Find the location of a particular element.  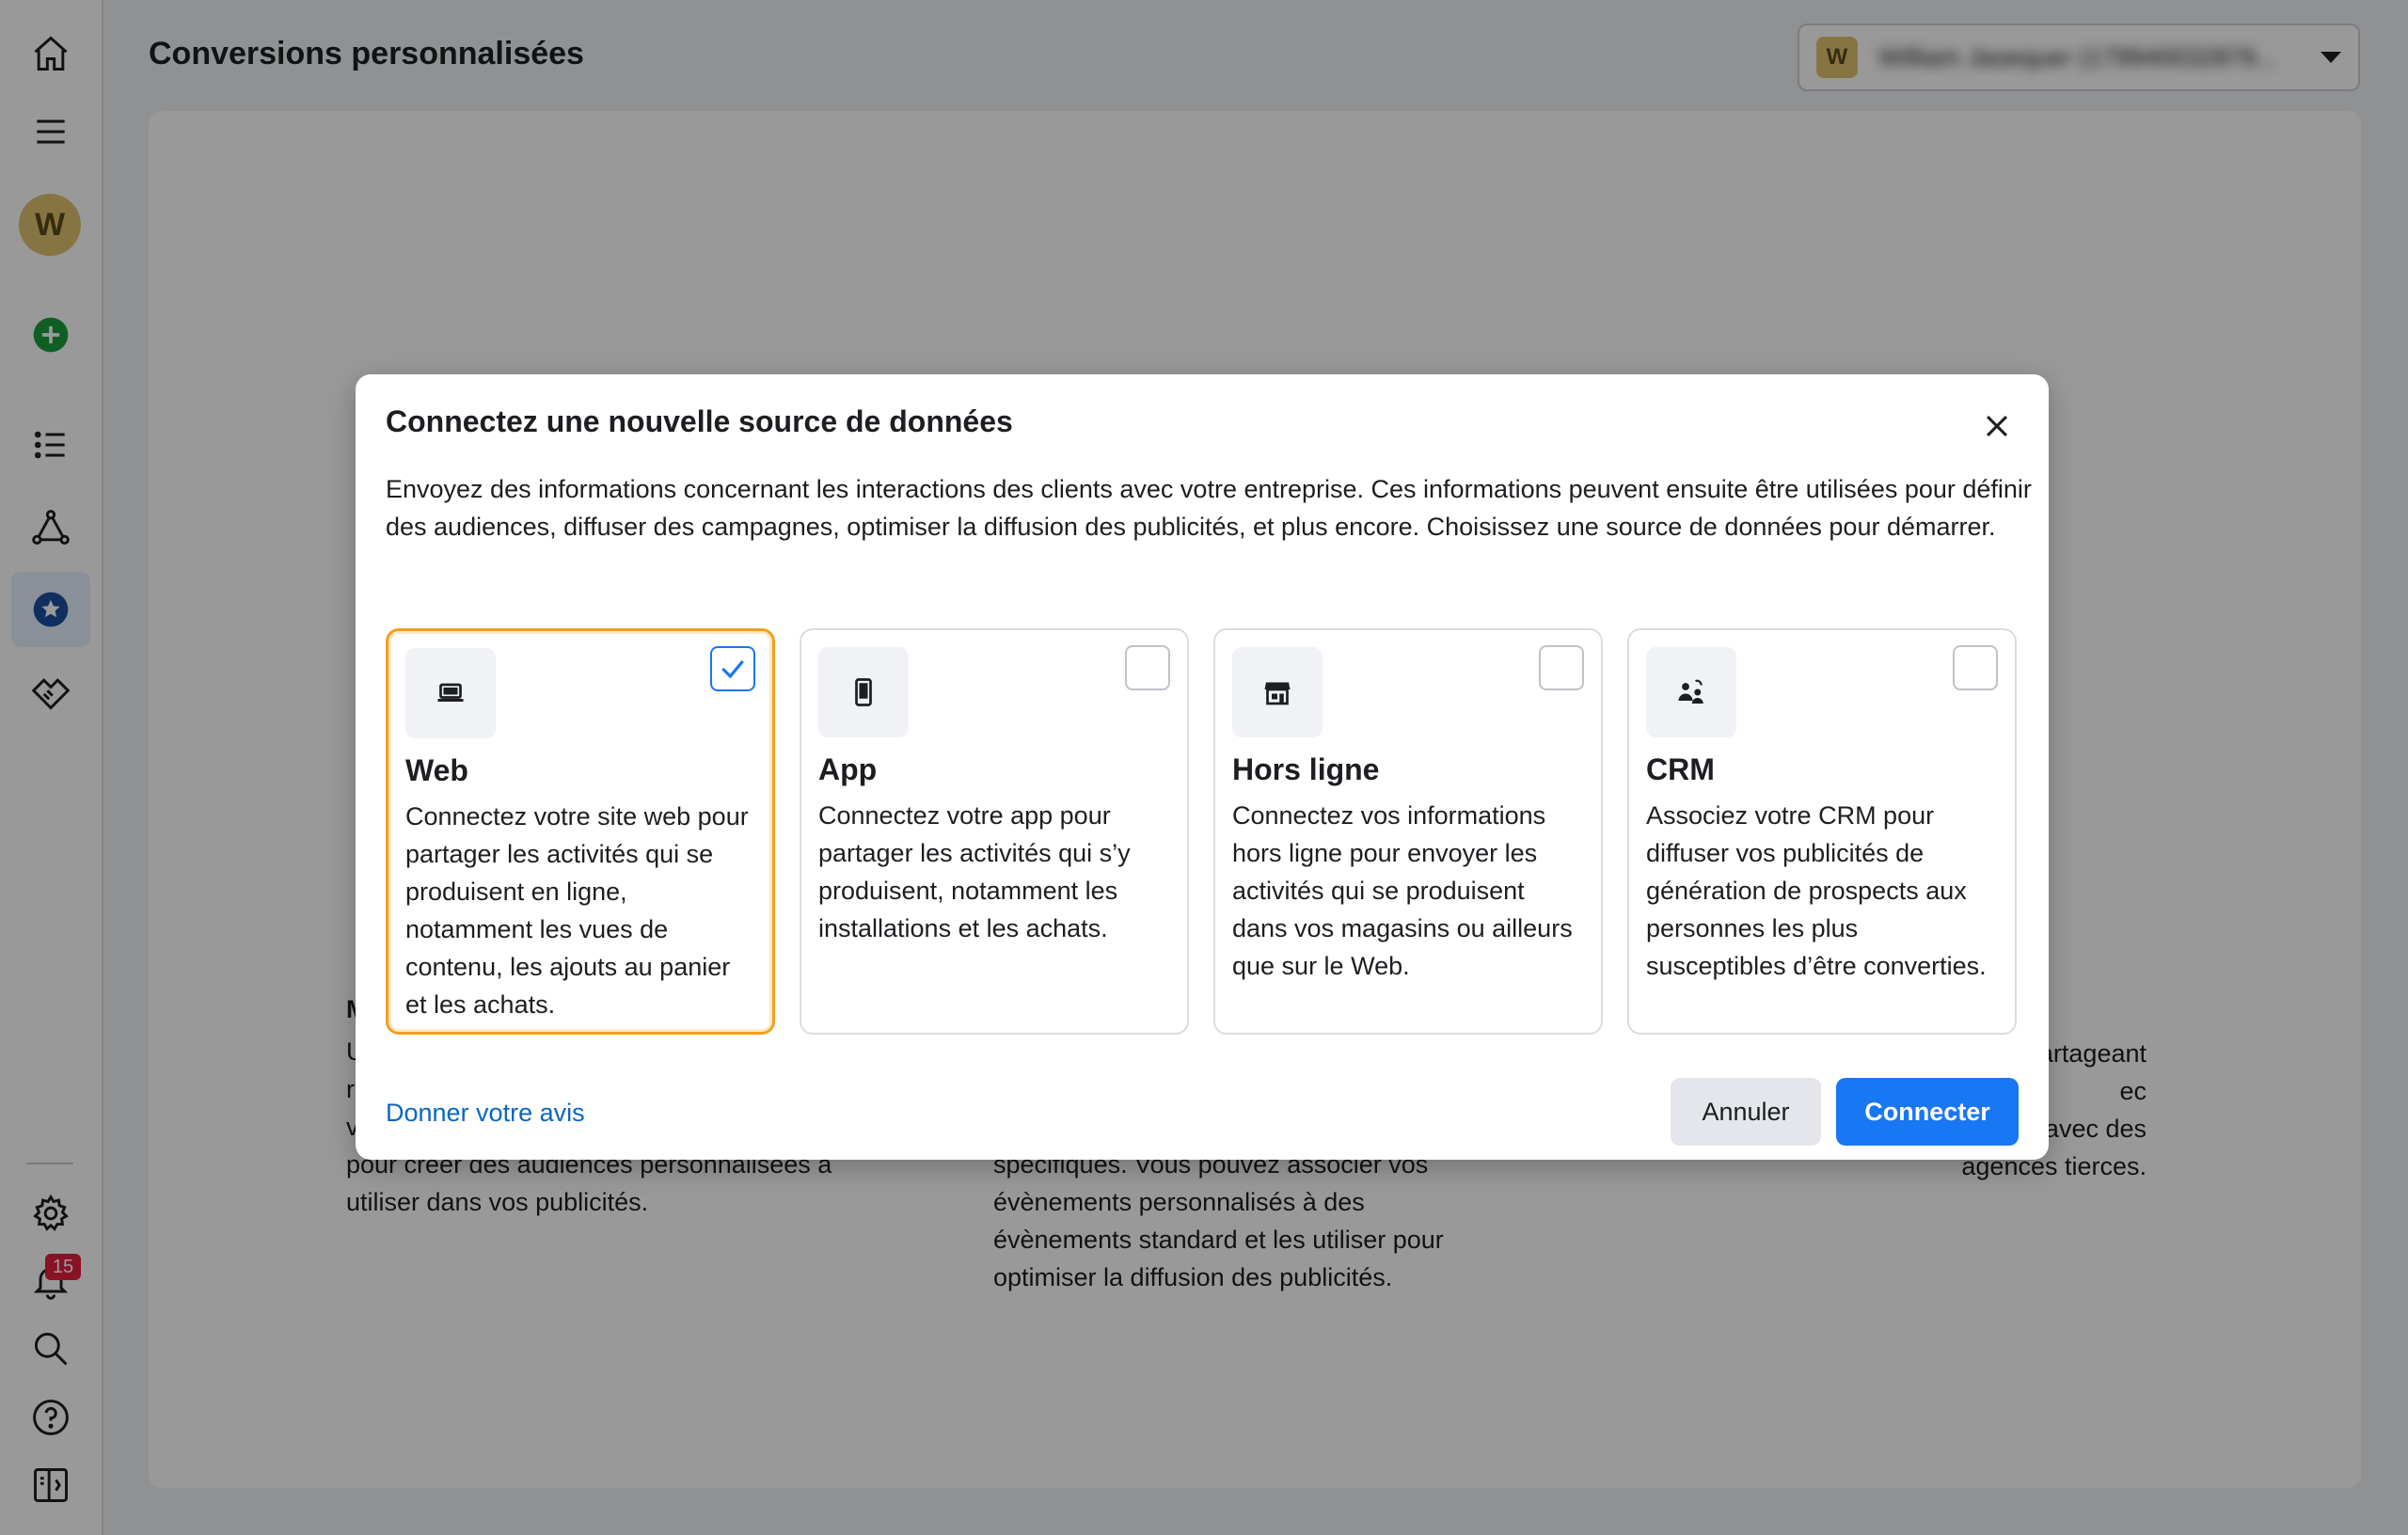

card-checkbox-offline is located at coordinates (1562, 667).